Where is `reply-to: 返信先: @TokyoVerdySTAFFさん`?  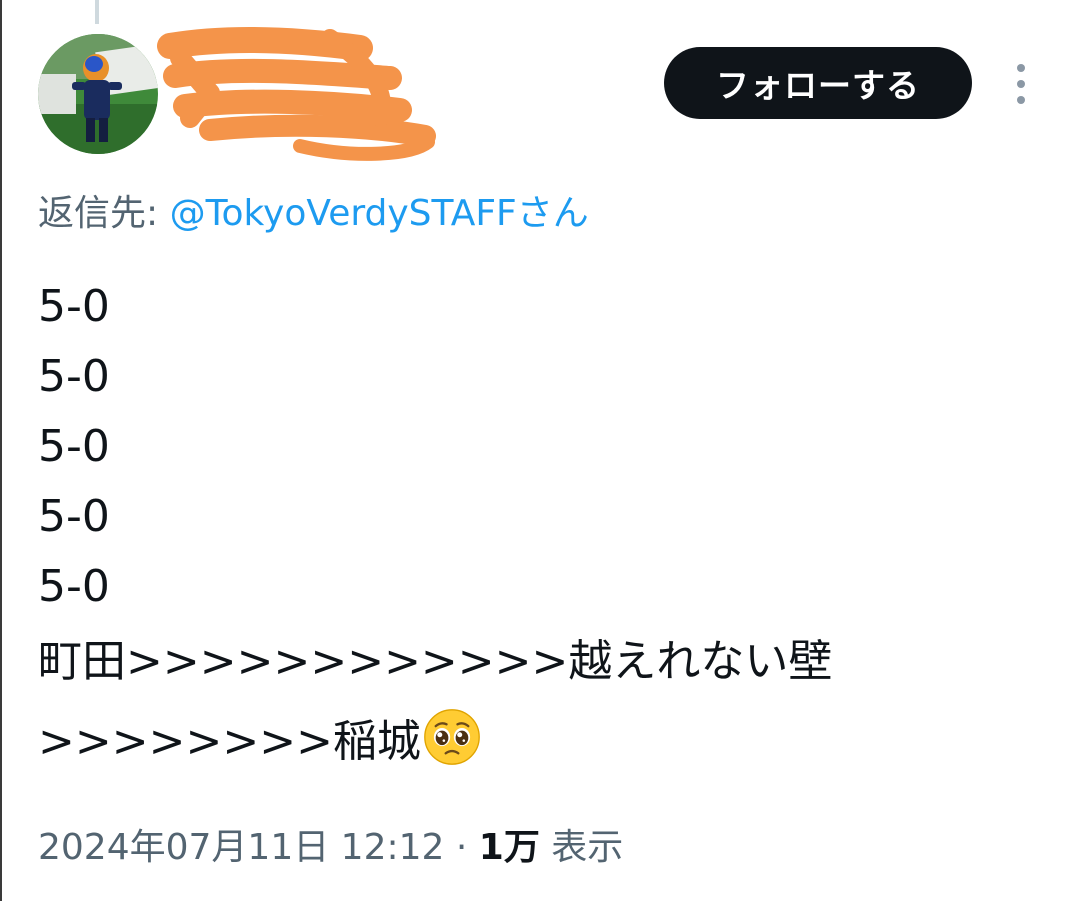
reply-to: 返信先: @TokyoVerdySTAFFさん is located at coordinates (313, 214).